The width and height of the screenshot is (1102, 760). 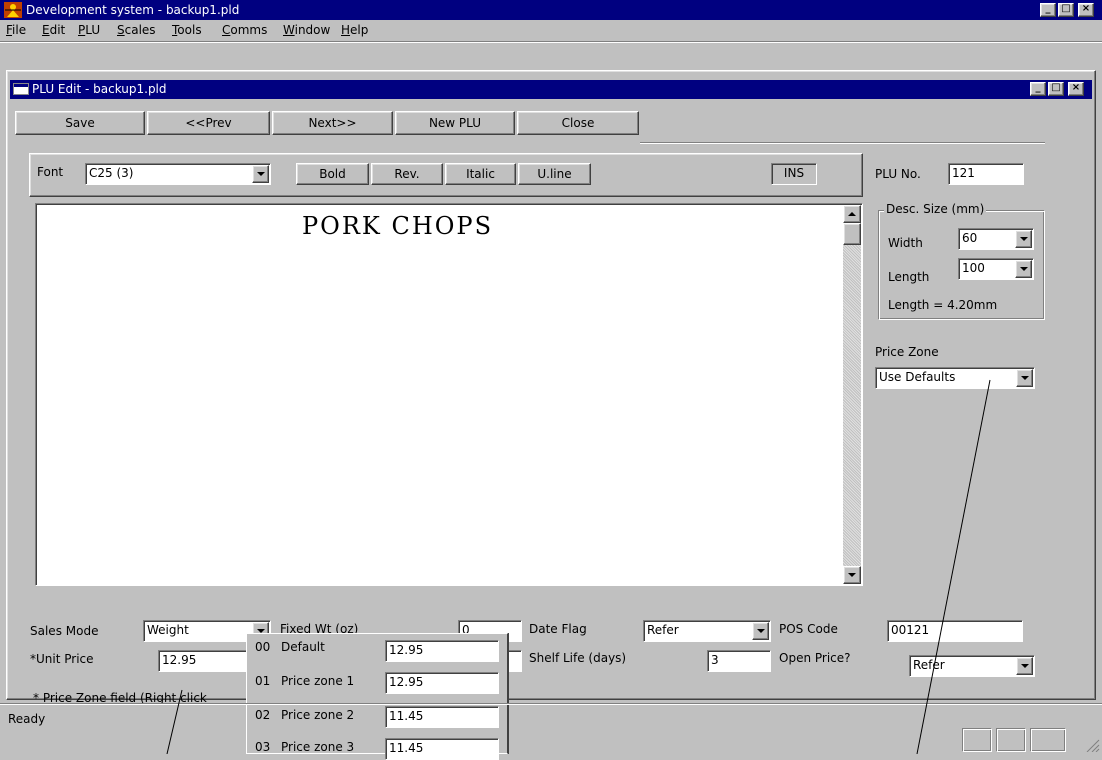 What do you see at coordinates (318, 747) in the screenshot?
I see `zone-name: Price zone 3` at bounding box center [318, 747].